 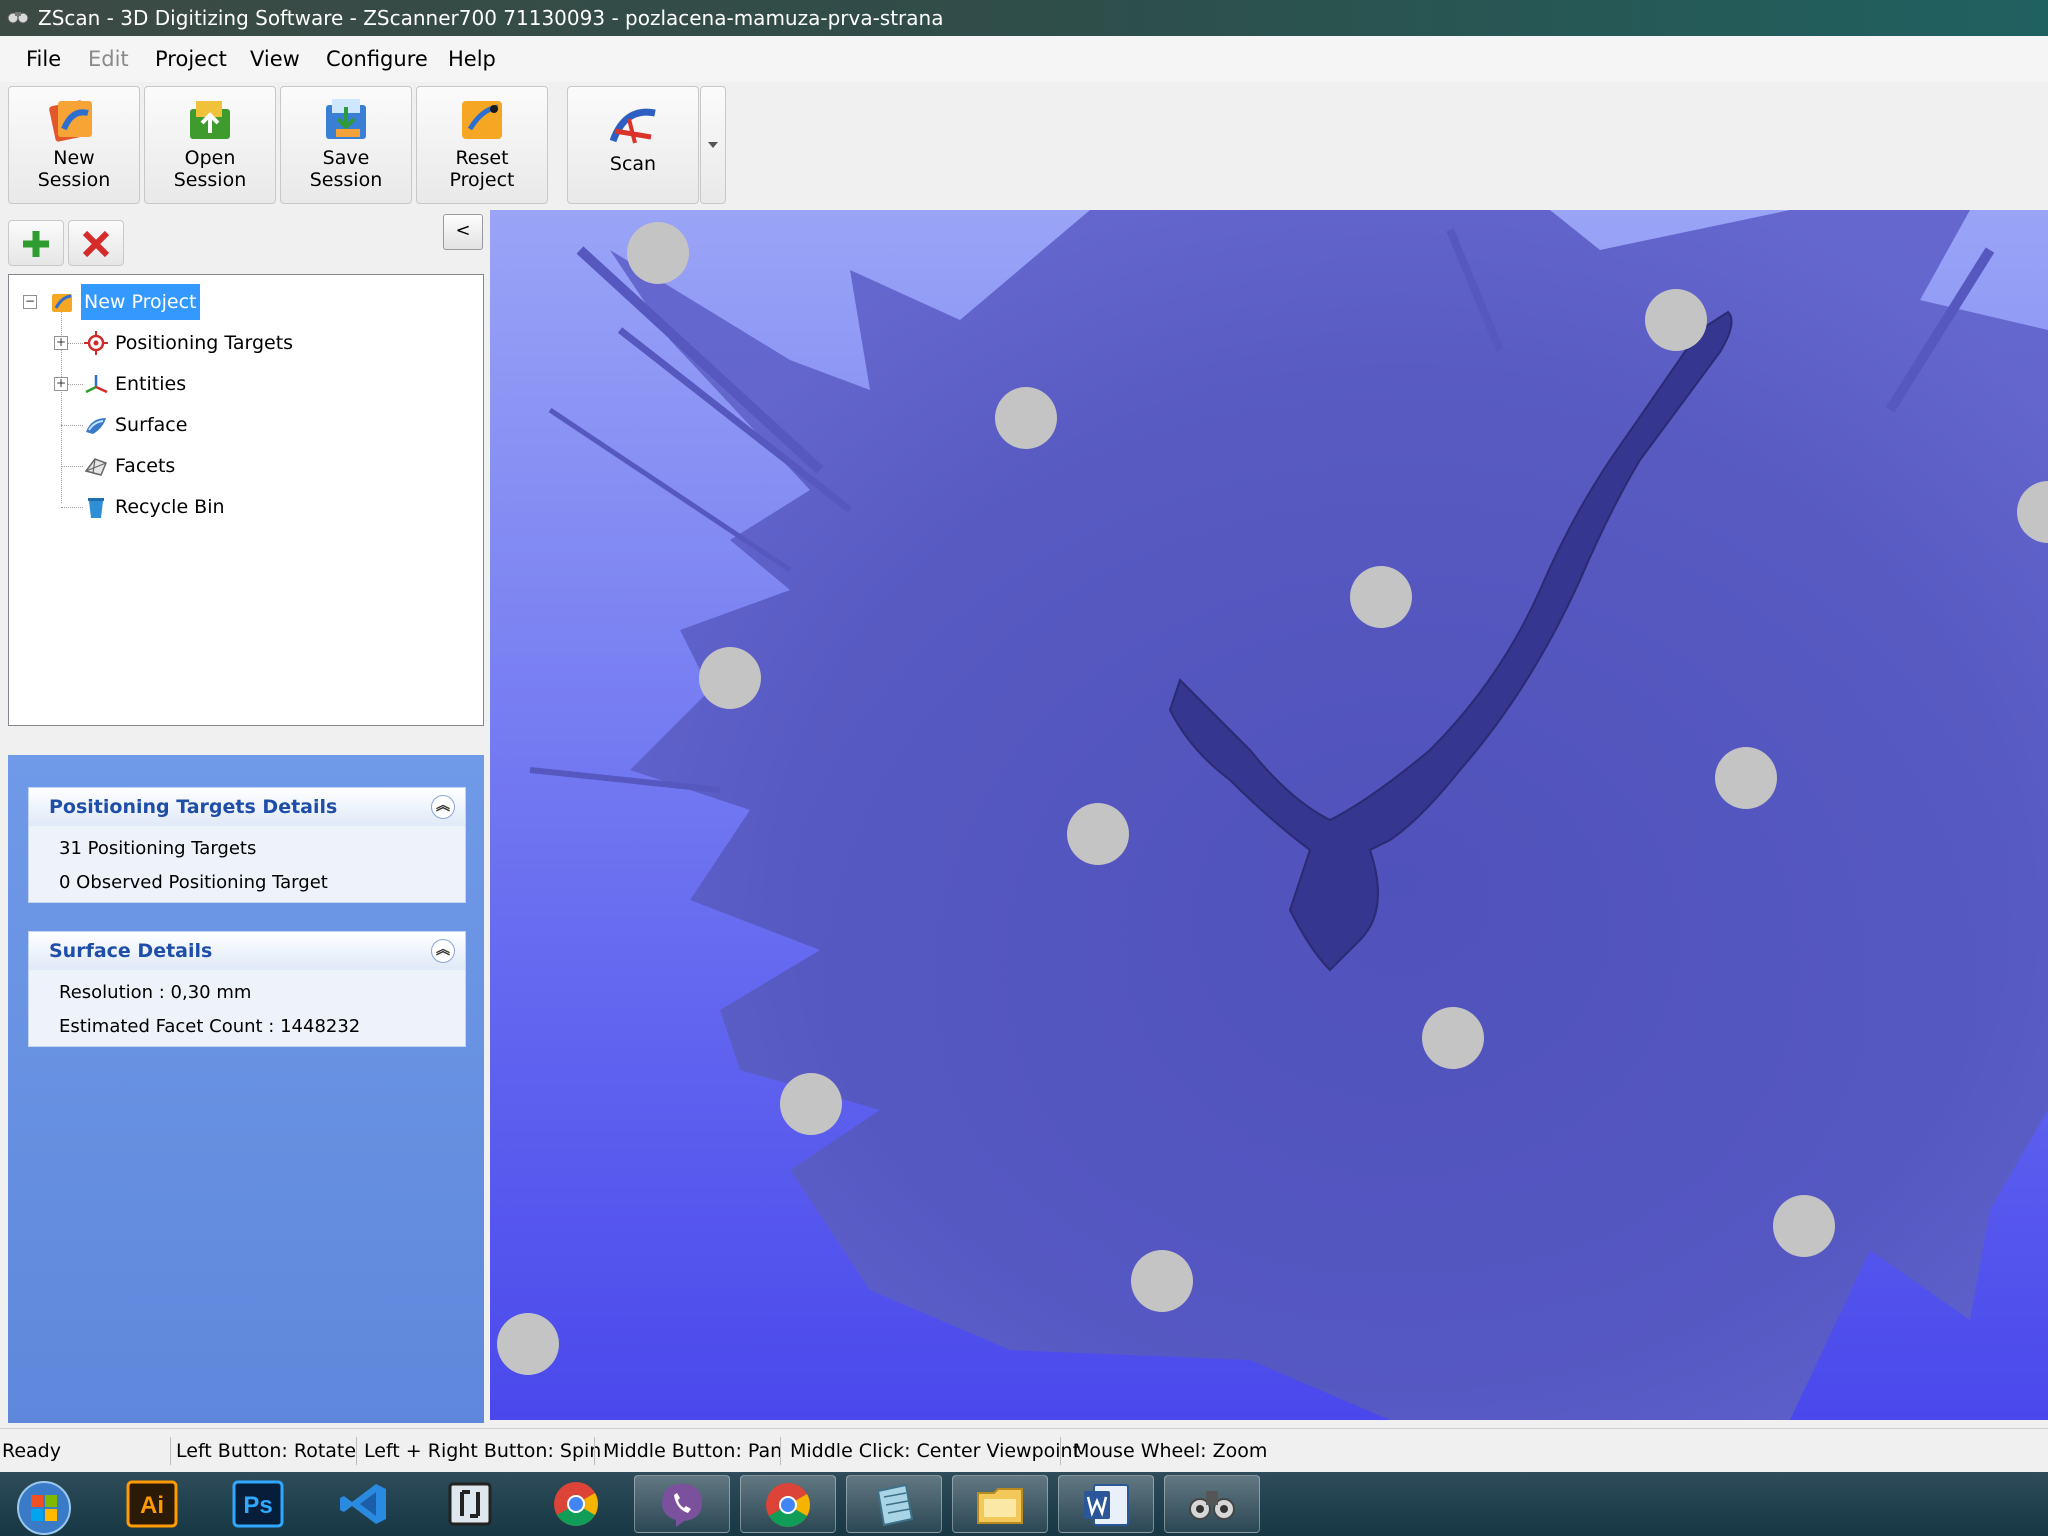 I want to click on open-session-icon, so click(x=210, y=120).